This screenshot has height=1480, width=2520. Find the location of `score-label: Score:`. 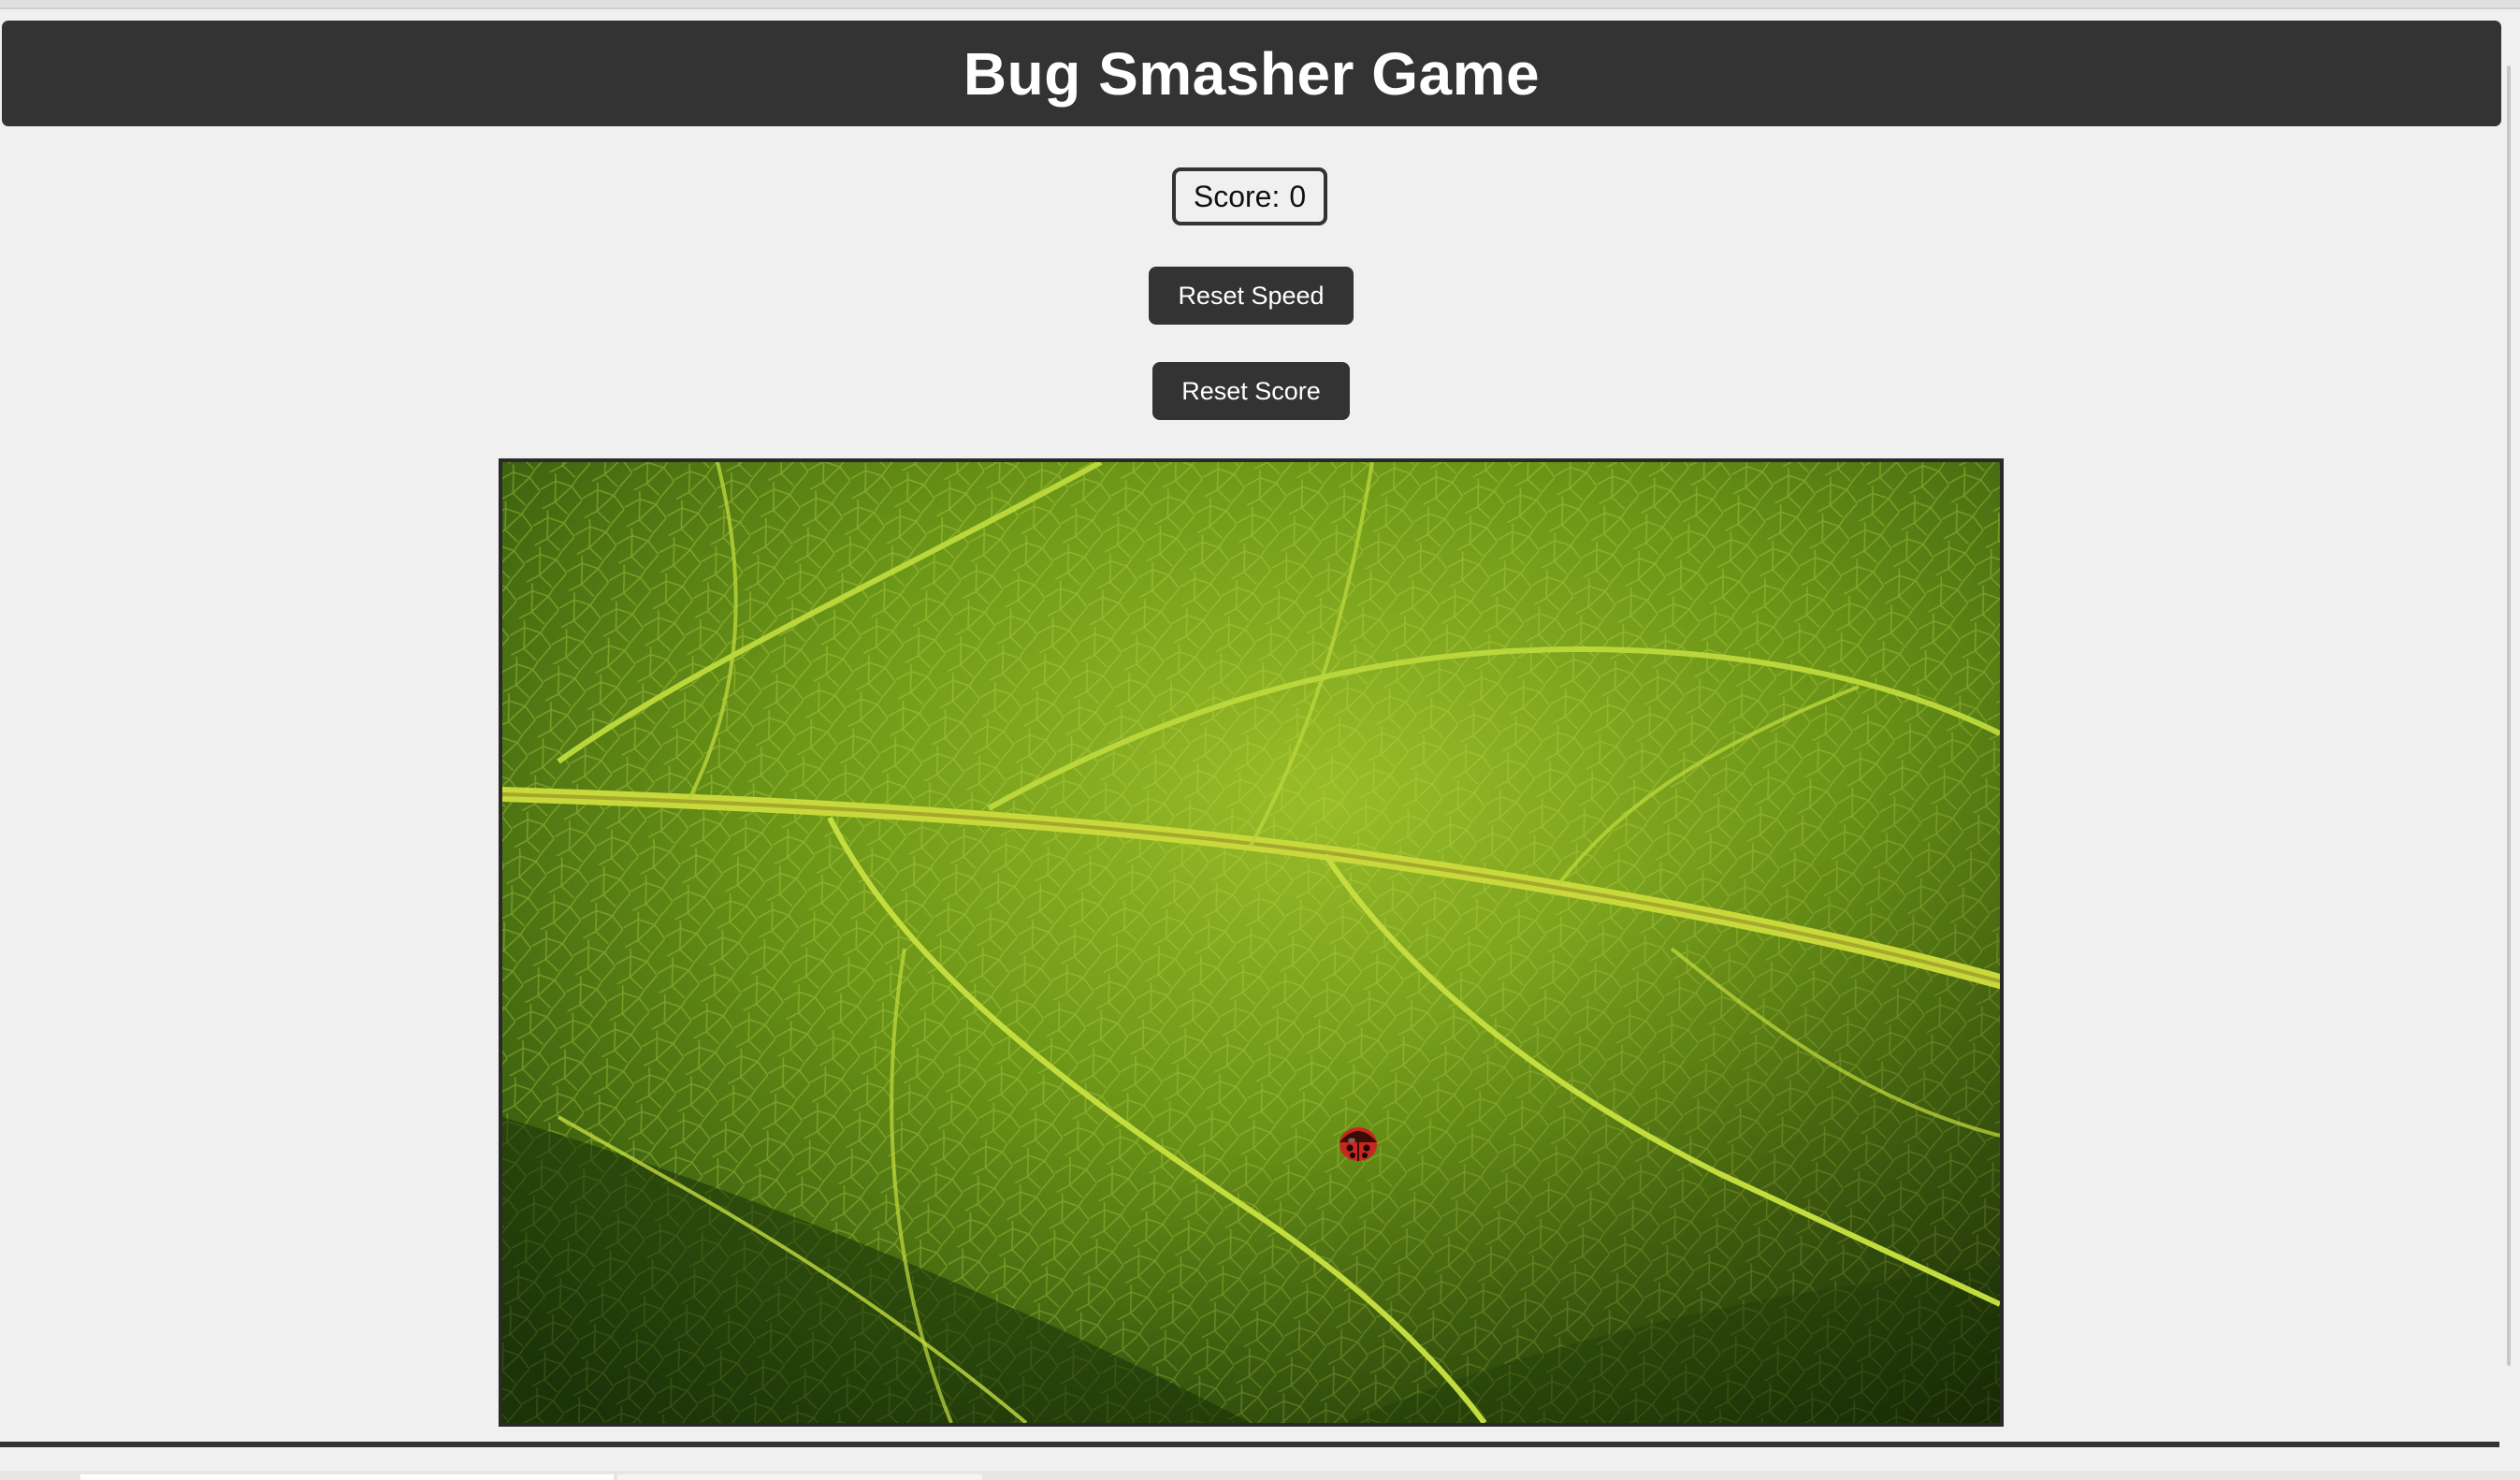

score-label: Score: is located at coordinates (1237, 196).